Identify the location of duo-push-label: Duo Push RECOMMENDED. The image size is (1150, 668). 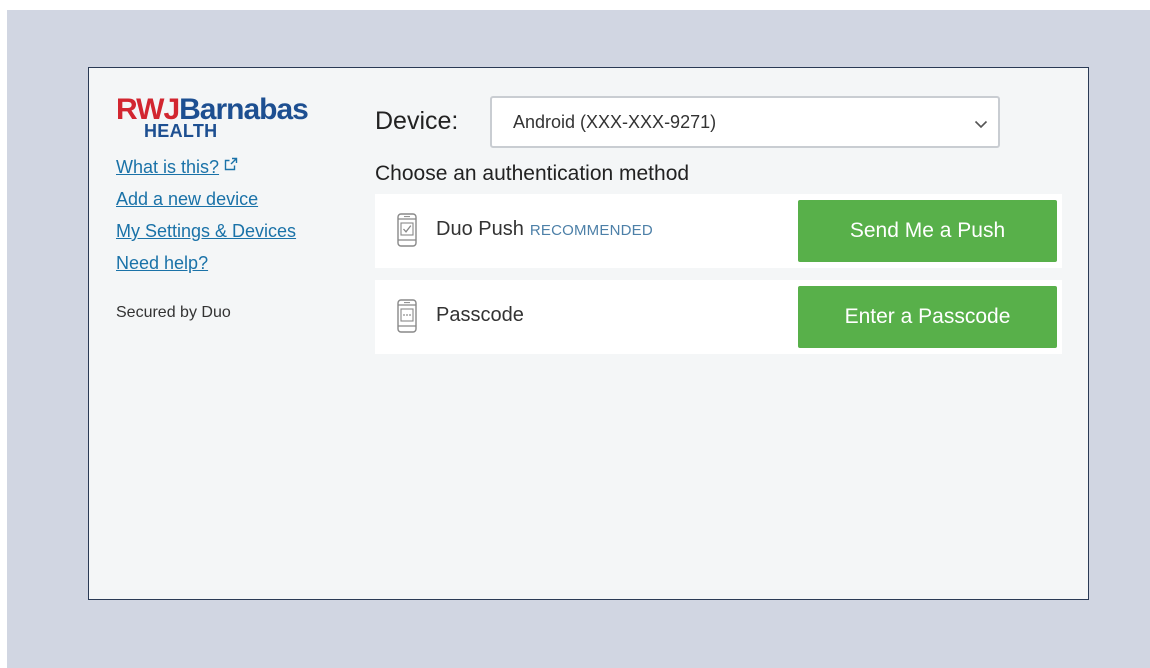
(544, 229).